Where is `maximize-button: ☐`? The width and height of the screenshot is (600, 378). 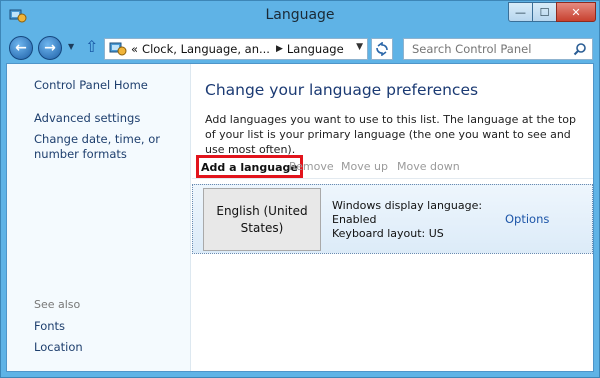 maximize-button: ☐ is located at coordinates (544, 12).